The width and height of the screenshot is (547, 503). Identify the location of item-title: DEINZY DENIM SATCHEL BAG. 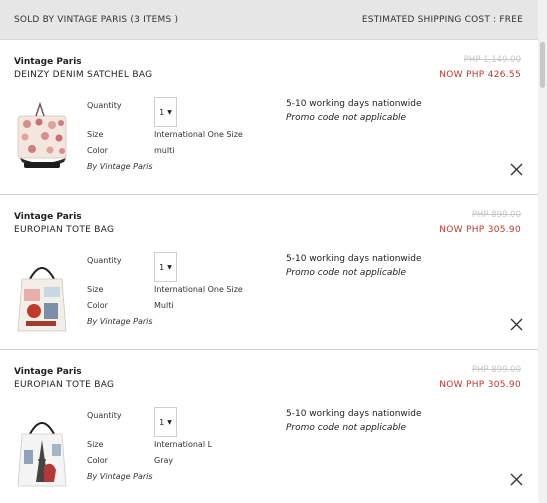
(83, 75).